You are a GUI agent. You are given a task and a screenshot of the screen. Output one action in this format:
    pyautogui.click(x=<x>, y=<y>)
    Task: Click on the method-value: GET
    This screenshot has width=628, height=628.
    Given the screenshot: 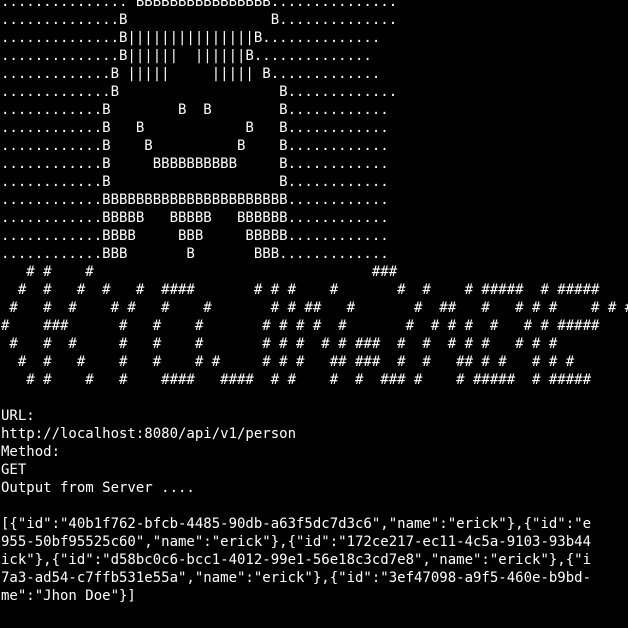 What is the action you would take?
    pyautogui.click(x=14, y=470)
    